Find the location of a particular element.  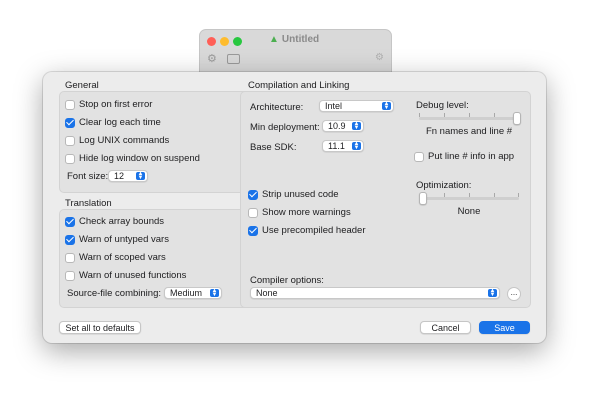

cancel-button: Cancel is located at coordinates (445, 327).